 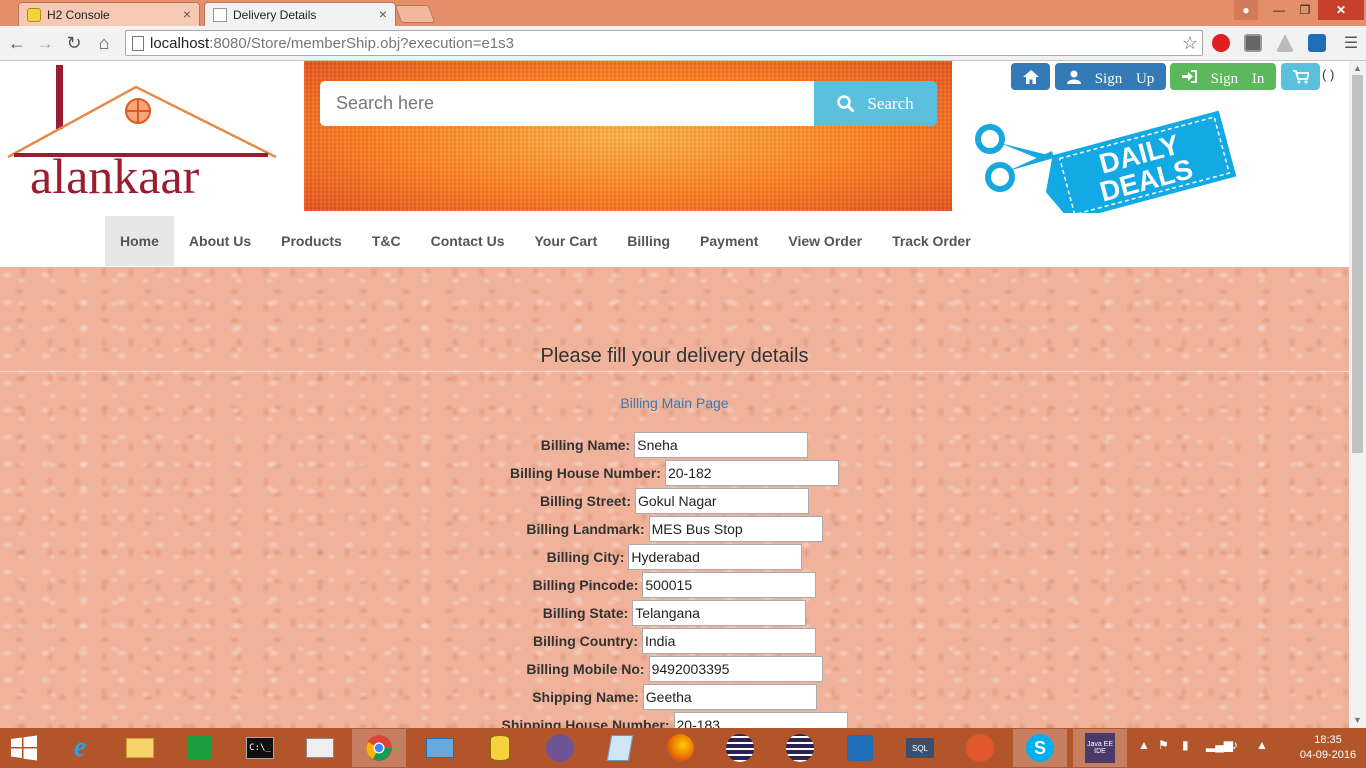 What do you see at coordinates (139, 241) in the screenshot?
I see `nav-home: Home` at bounding box center [139, 241].